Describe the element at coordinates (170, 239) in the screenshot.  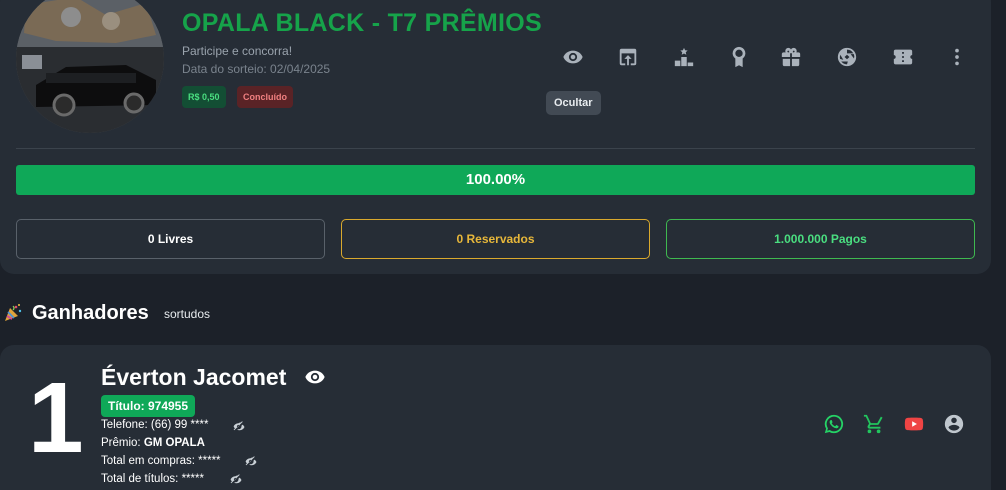
I see `free-count-button: 0 Livres` at that location.